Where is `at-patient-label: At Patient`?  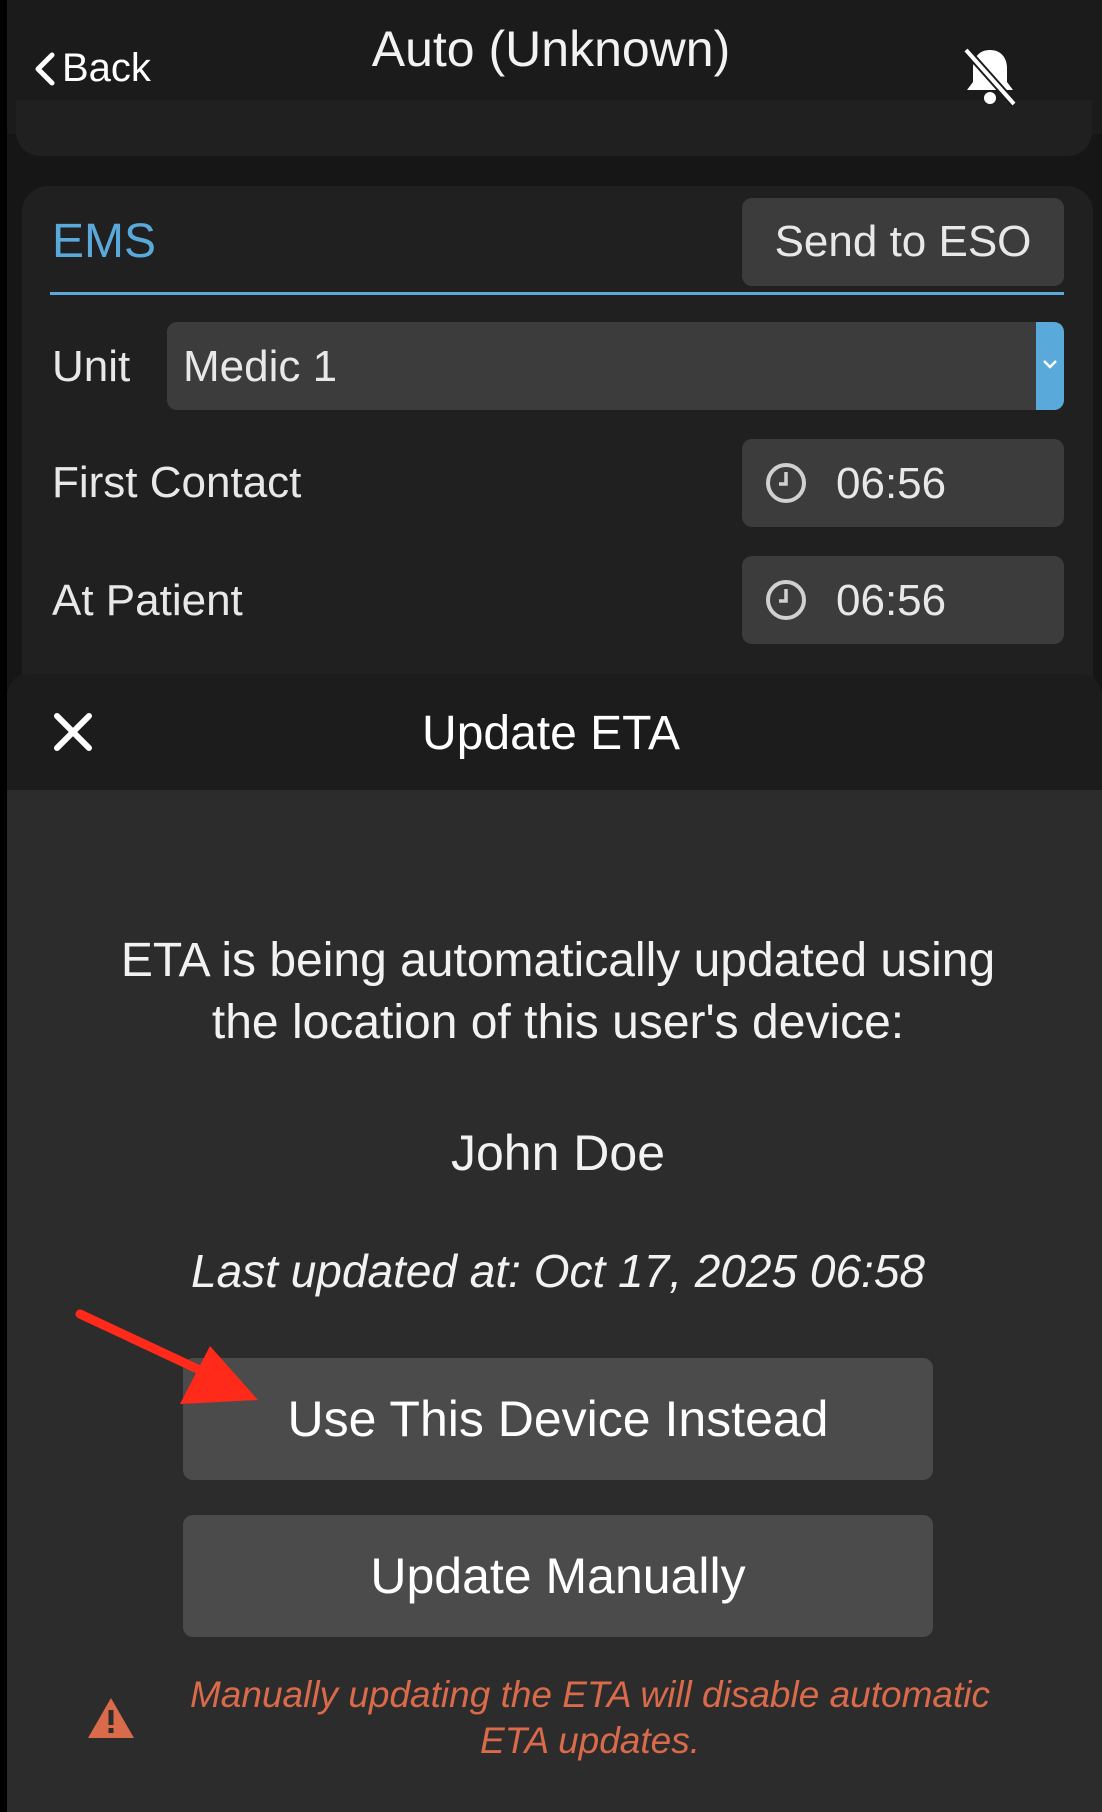
at-patient-label: At Patient is located at coordinates (147, 600).